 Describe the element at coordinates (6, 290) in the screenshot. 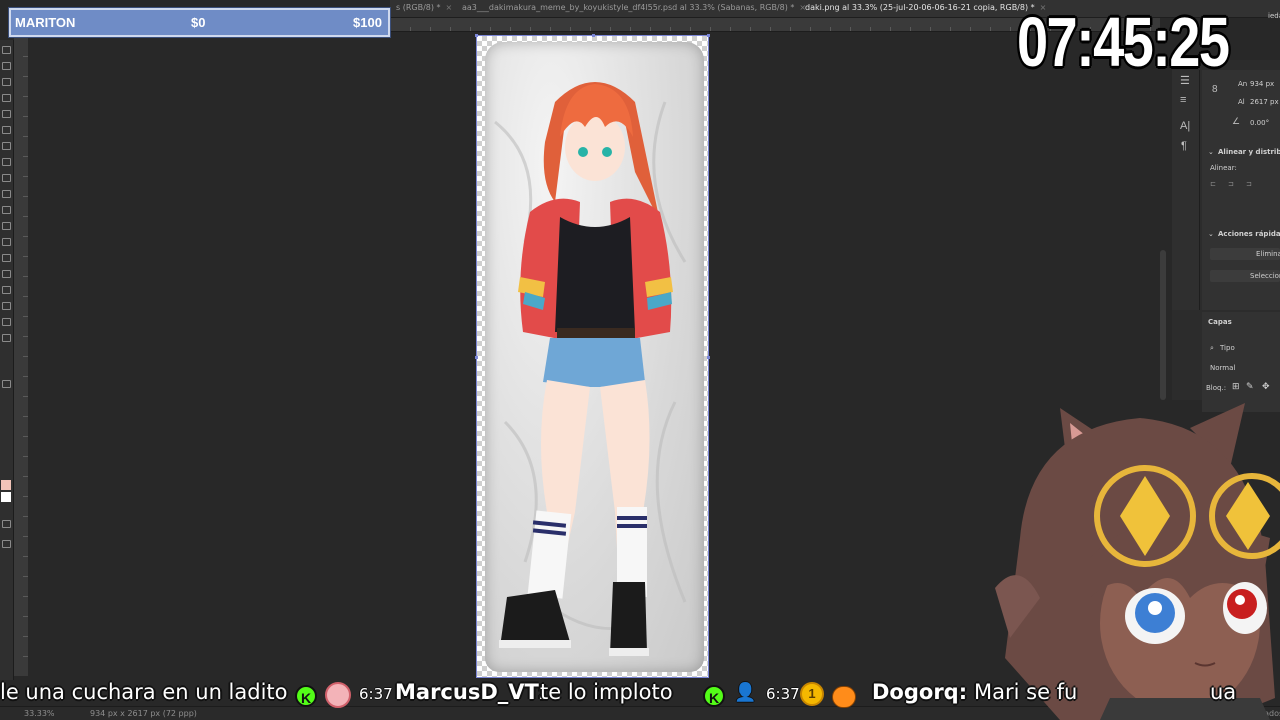

I see `path-select-tool-icon` at that location.